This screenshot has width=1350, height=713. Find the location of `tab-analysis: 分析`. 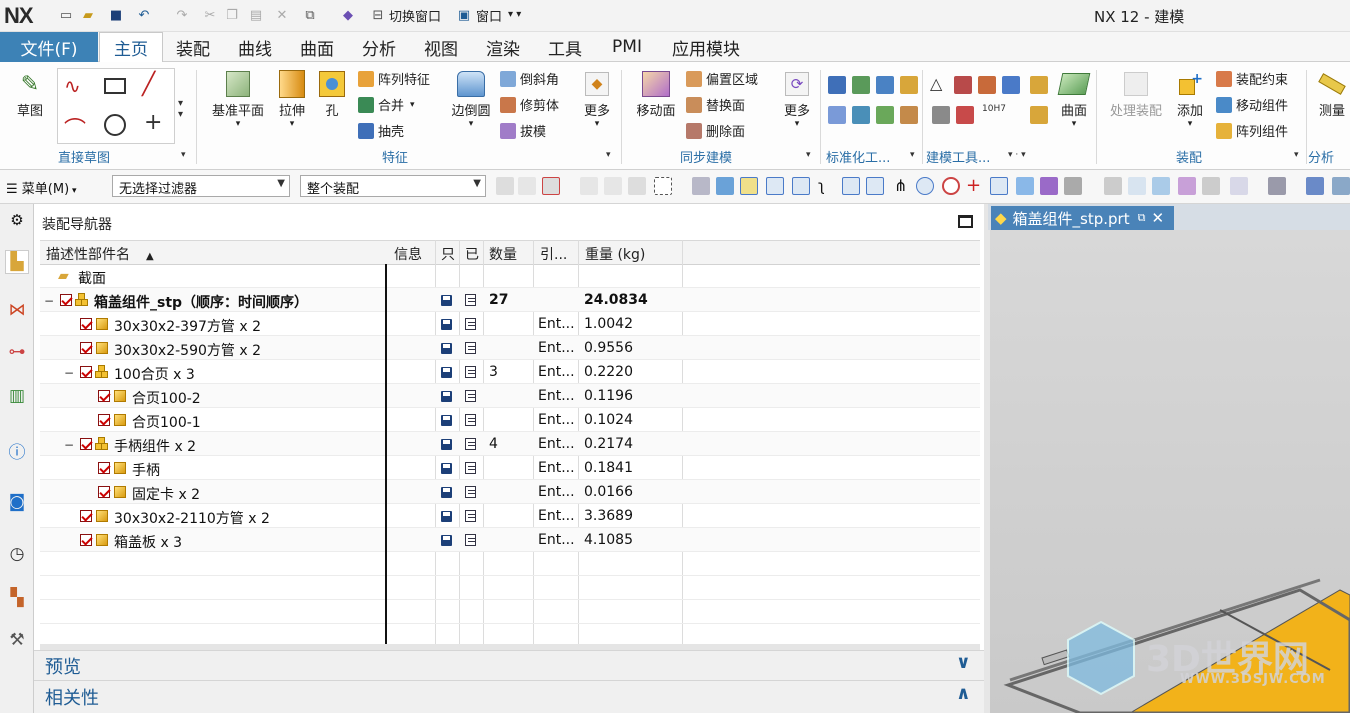

tab-analysis: 分析 is located at coordinates (379, 47).